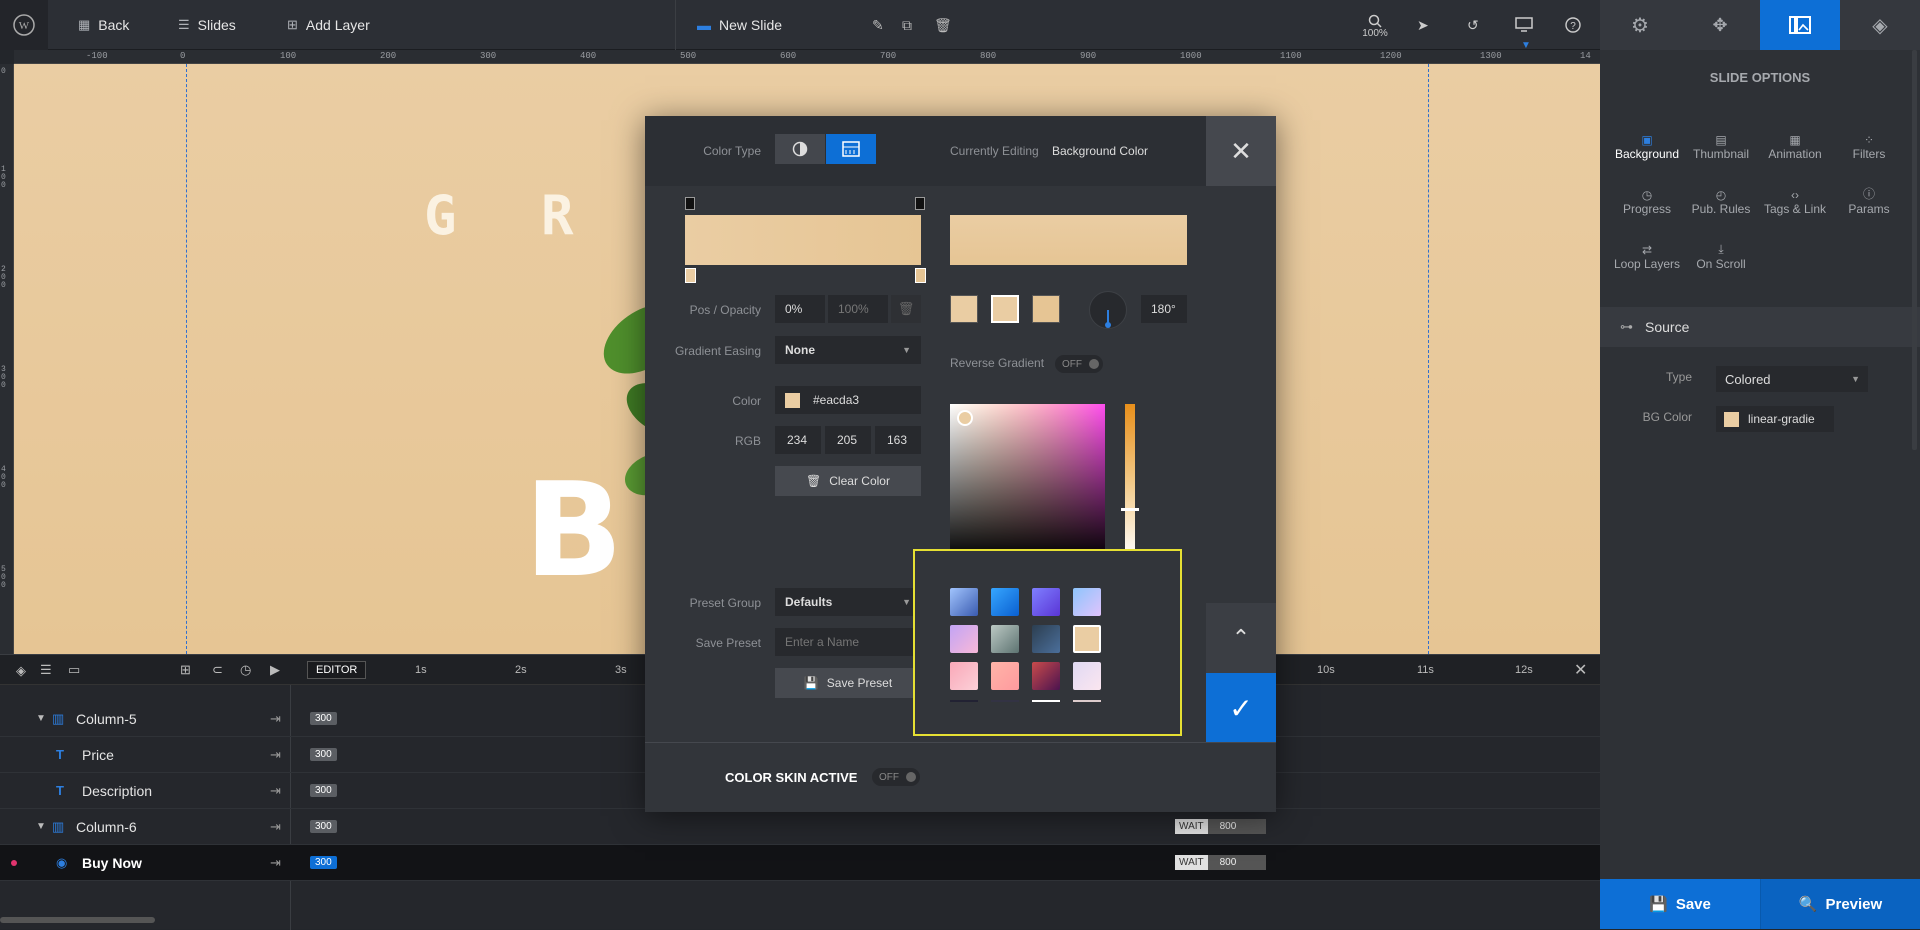  What do you see at coordinates (798, 440) in the screenshot?
I see `red-field: 234` at bounding box center [798, 440].